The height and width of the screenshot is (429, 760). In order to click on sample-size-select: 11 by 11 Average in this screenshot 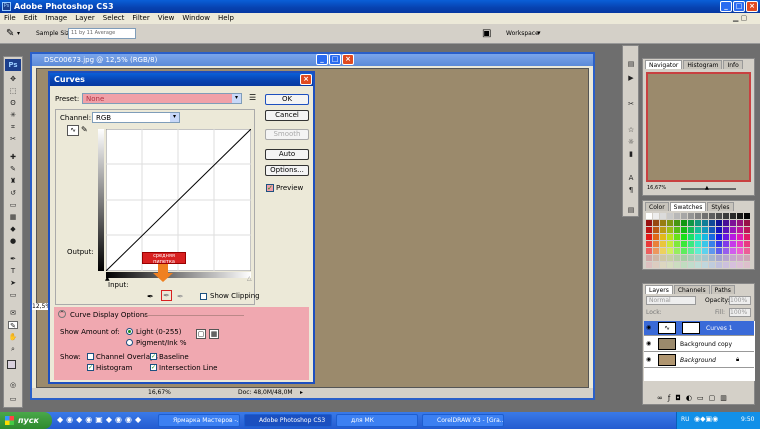, I will do `click(102, 33)`.